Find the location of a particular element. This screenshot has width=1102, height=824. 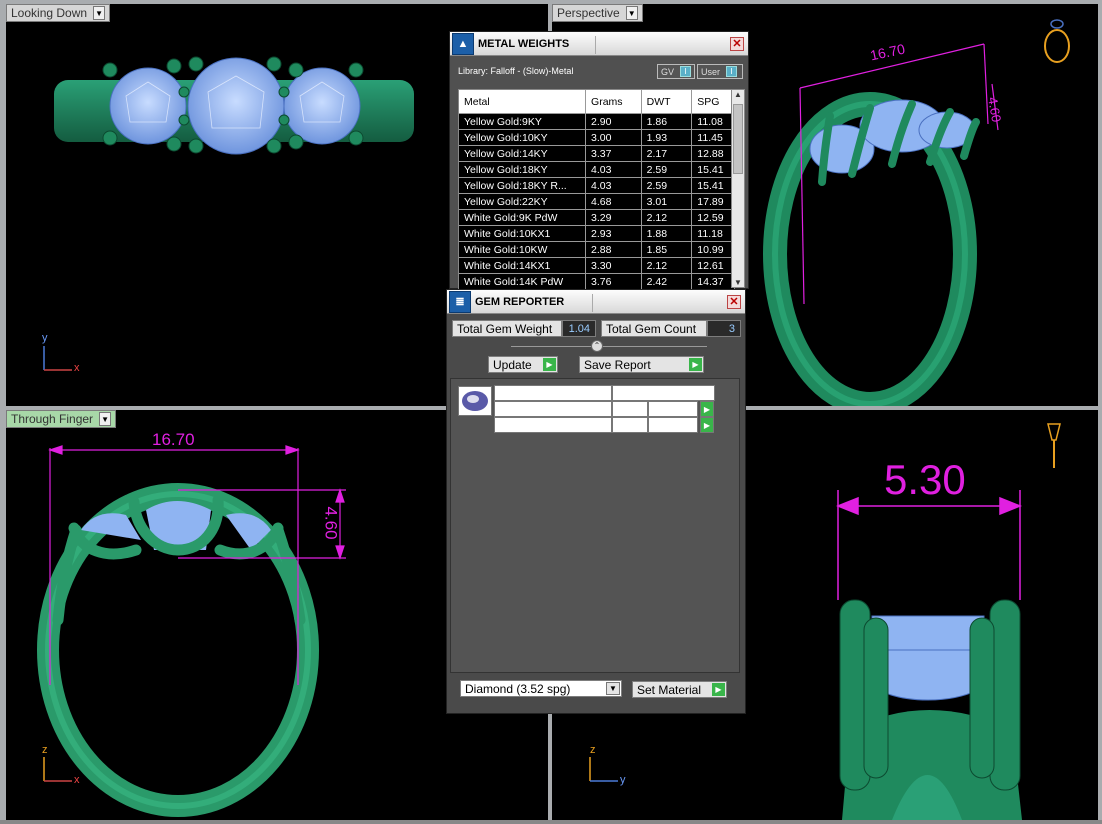

metal-weights-titlebar: ▲ METAL WEIGHTS ✕ is located at coordinates (599, 44).